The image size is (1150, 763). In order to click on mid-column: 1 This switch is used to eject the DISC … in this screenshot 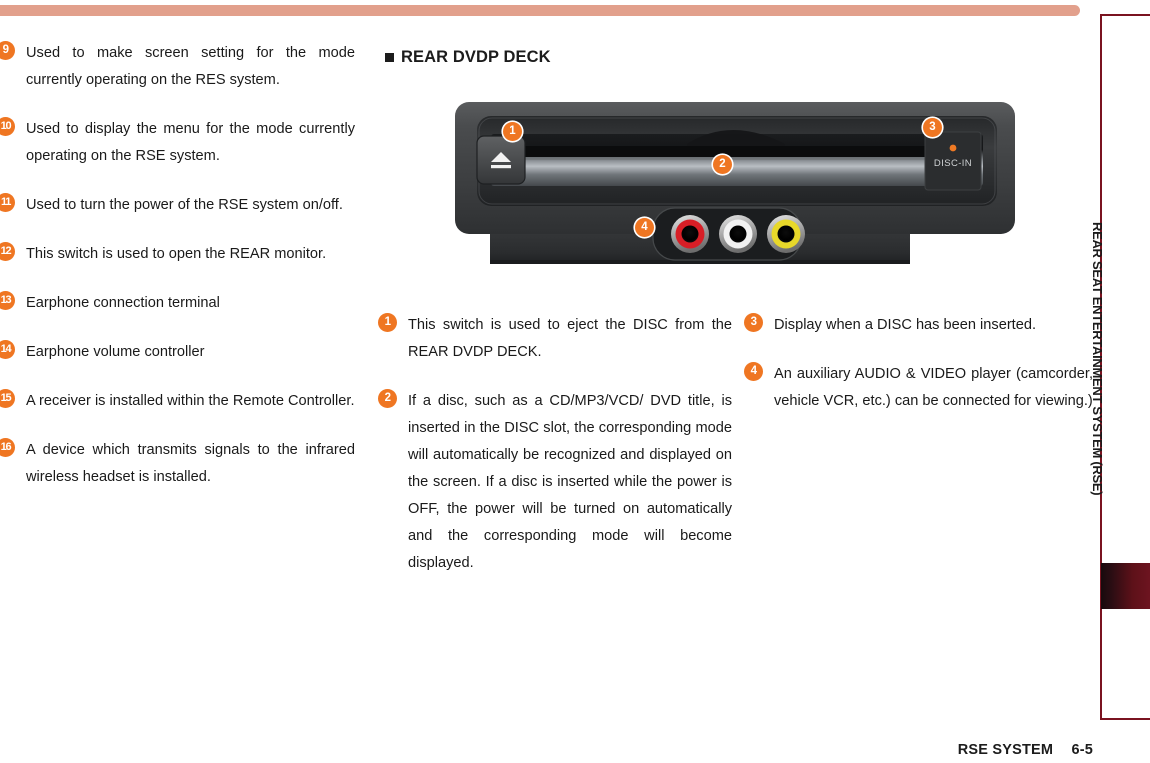, I will do `click(555, 455)`.